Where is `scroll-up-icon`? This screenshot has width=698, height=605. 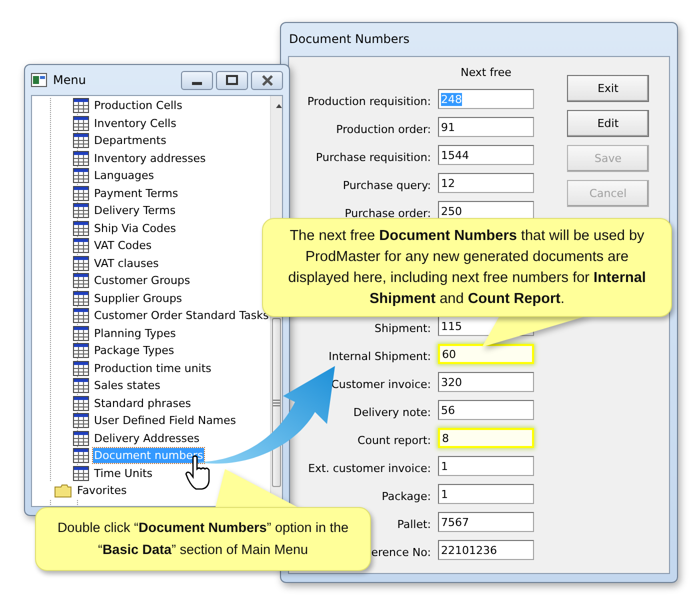 scroll-up-icon is located at coordinates (279, 106).